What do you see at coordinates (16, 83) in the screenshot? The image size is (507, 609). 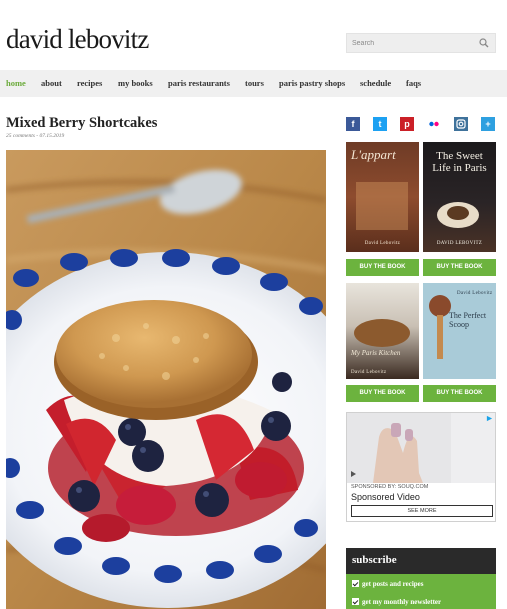 I see `nav-home: home` at bounding box center [16, 83].